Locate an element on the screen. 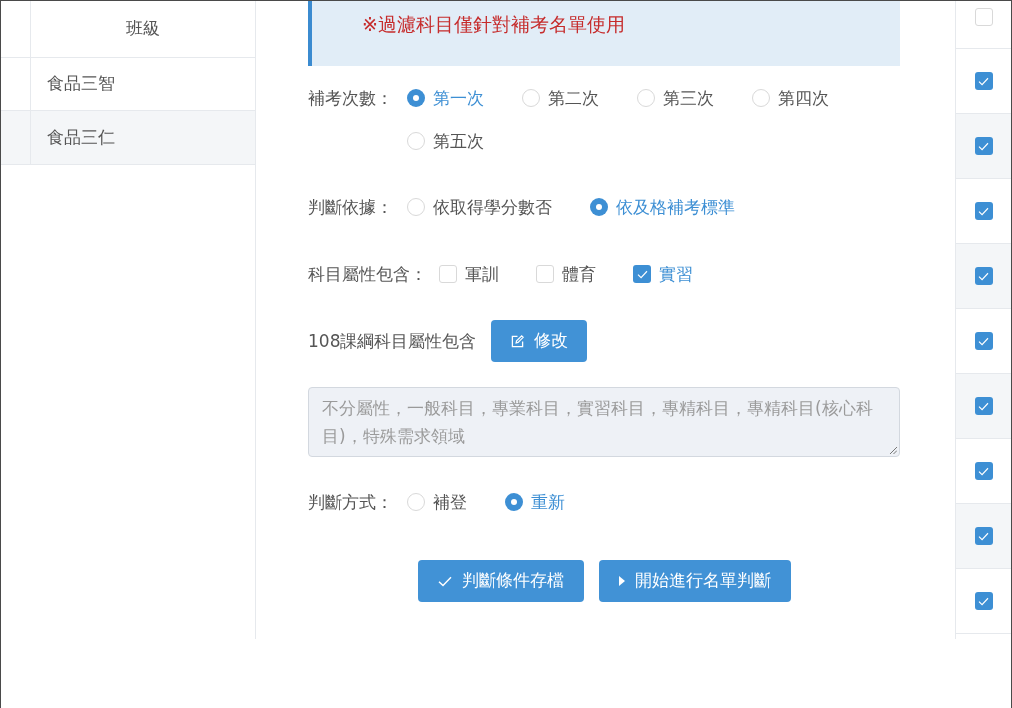 The width and height of the screenshot is (1012, 708). option-label: 軍訓 is located at coordinates (482, 274).